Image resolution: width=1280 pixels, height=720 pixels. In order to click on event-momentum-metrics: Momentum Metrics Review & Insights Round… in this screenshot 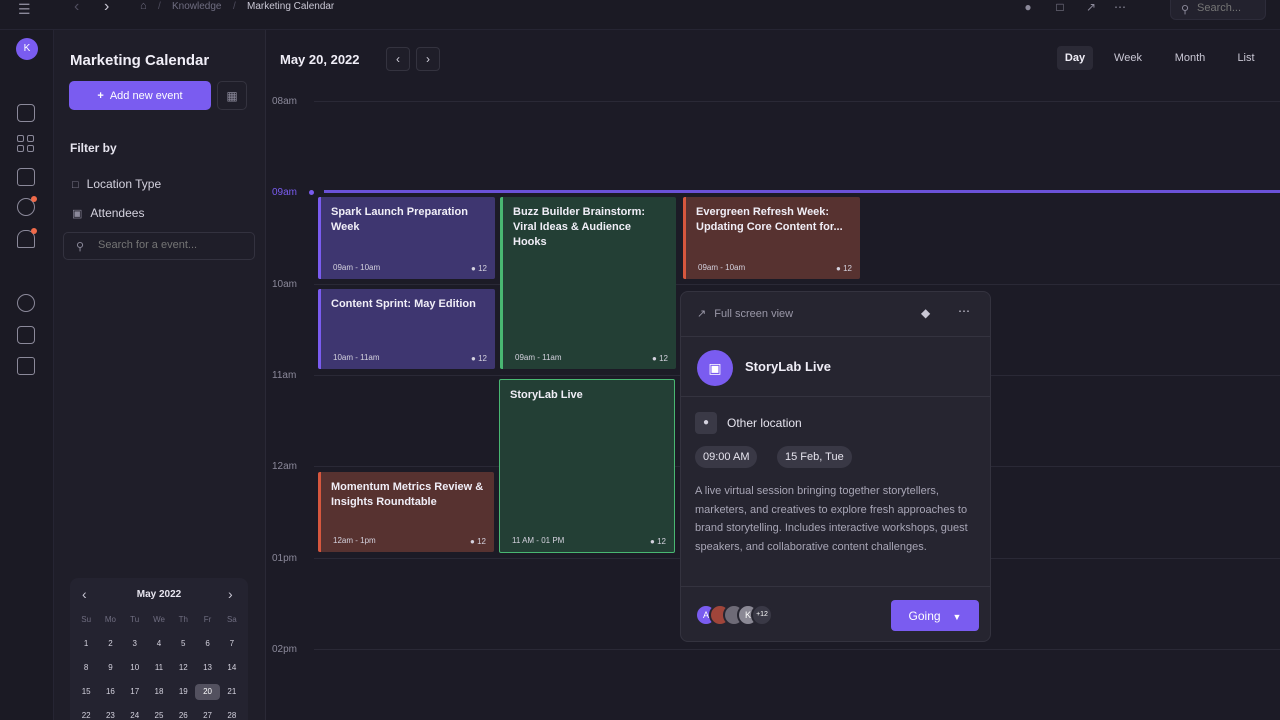, I will do `click(406, 512)`.